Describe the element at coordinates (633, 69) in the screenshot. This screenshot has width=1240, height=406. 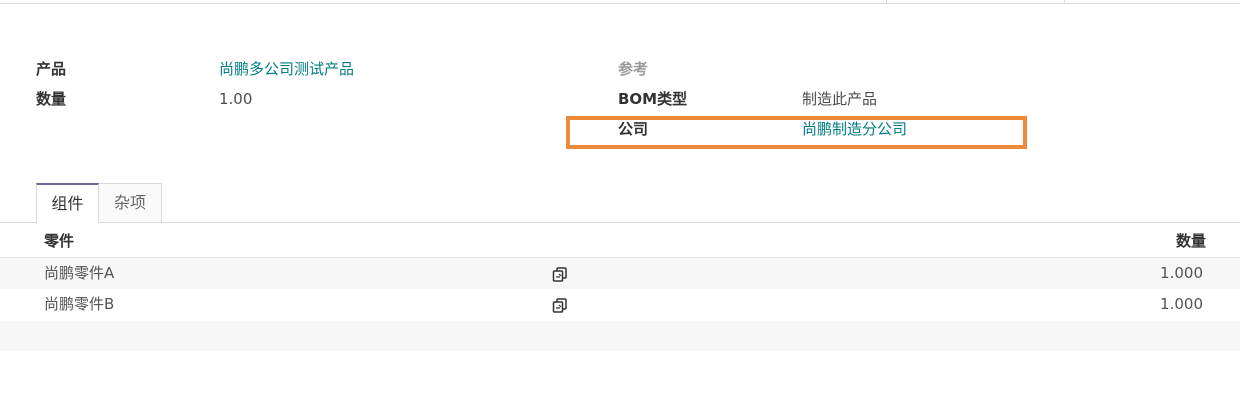
I see `reference-label: 参考` at that location.